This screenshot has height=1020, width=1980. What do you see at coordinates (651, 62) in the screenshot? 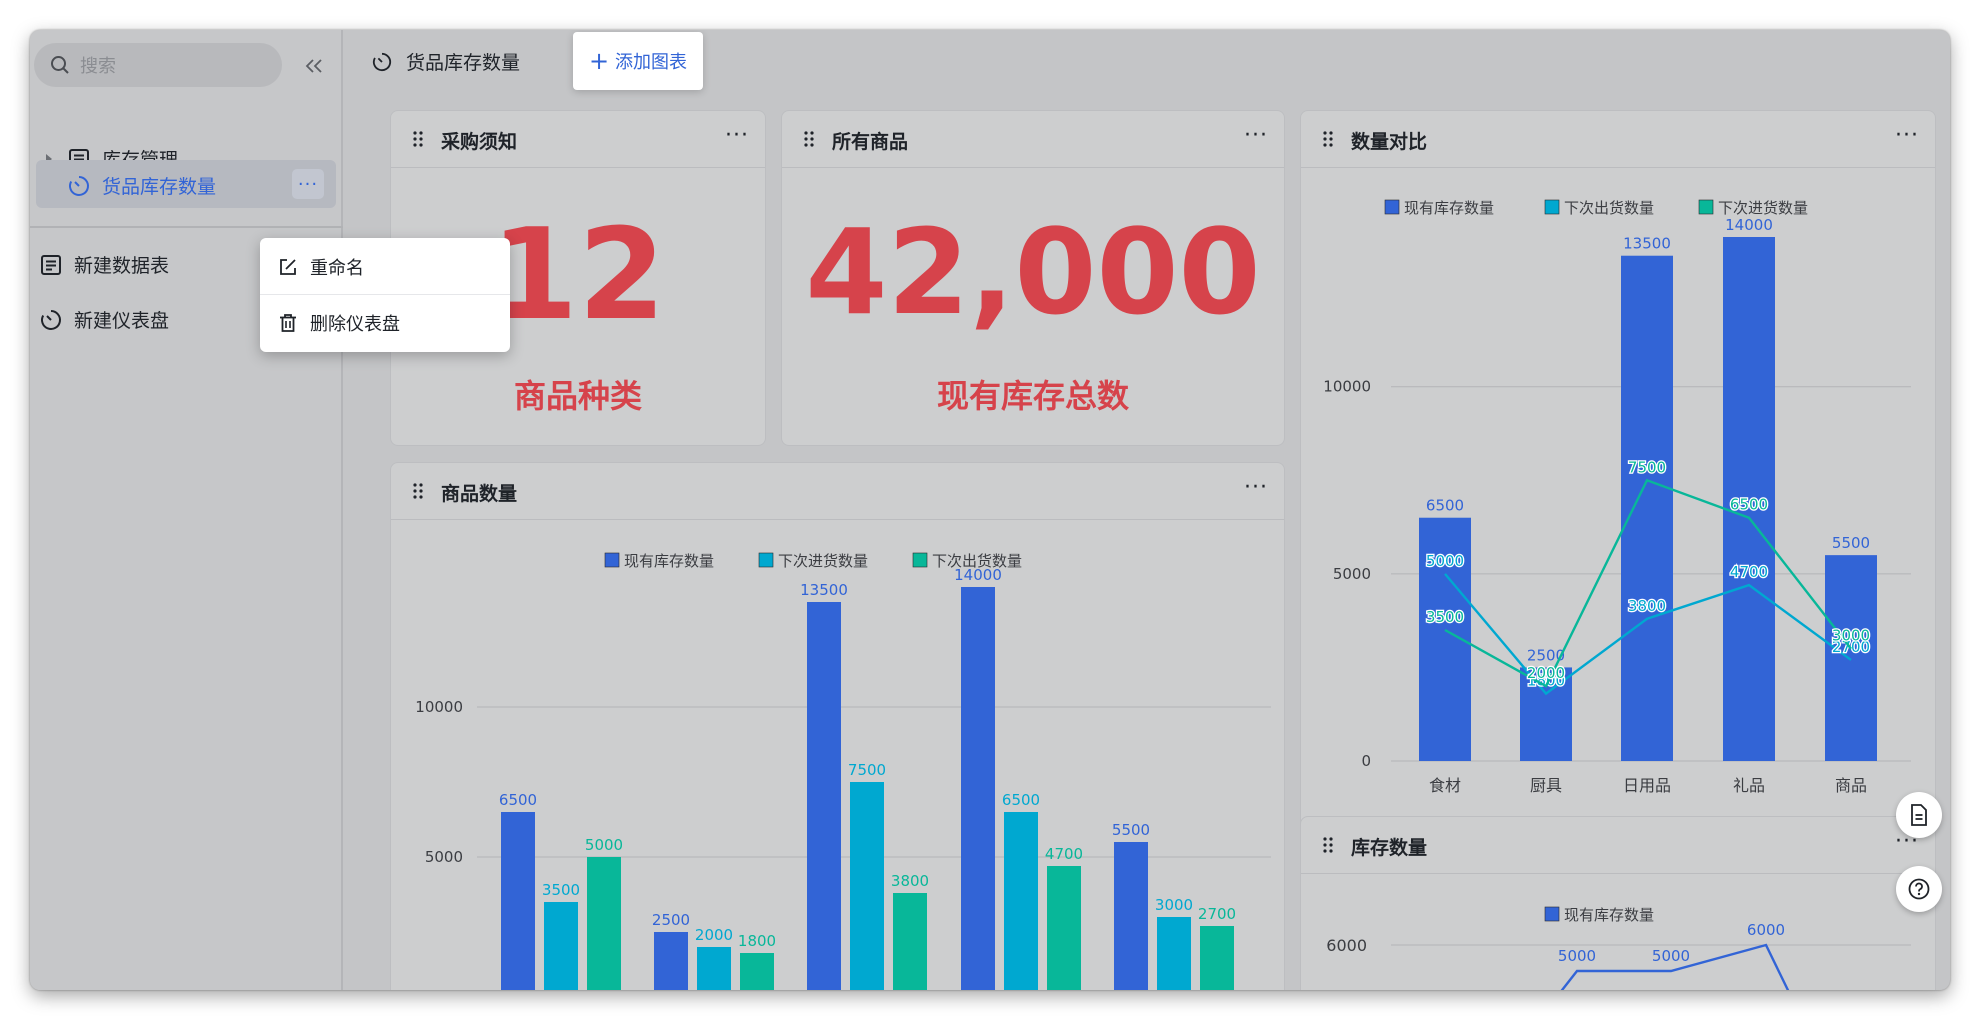
I see `add-chart-label: 添加图表` at bounding box center [651, 62].